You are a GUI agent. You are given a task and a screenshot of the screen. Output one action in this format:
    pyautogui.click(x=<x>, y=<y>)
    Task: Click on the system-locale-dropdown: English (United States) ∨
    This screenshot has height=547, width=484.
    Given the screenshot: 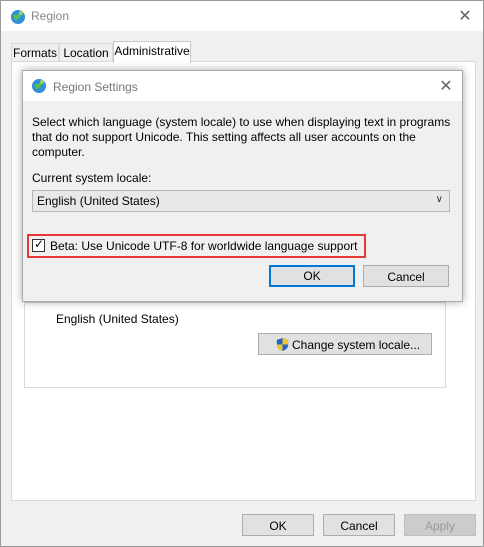 What is the action you would take?
    pyautogui.click(x=241, y=201)
    